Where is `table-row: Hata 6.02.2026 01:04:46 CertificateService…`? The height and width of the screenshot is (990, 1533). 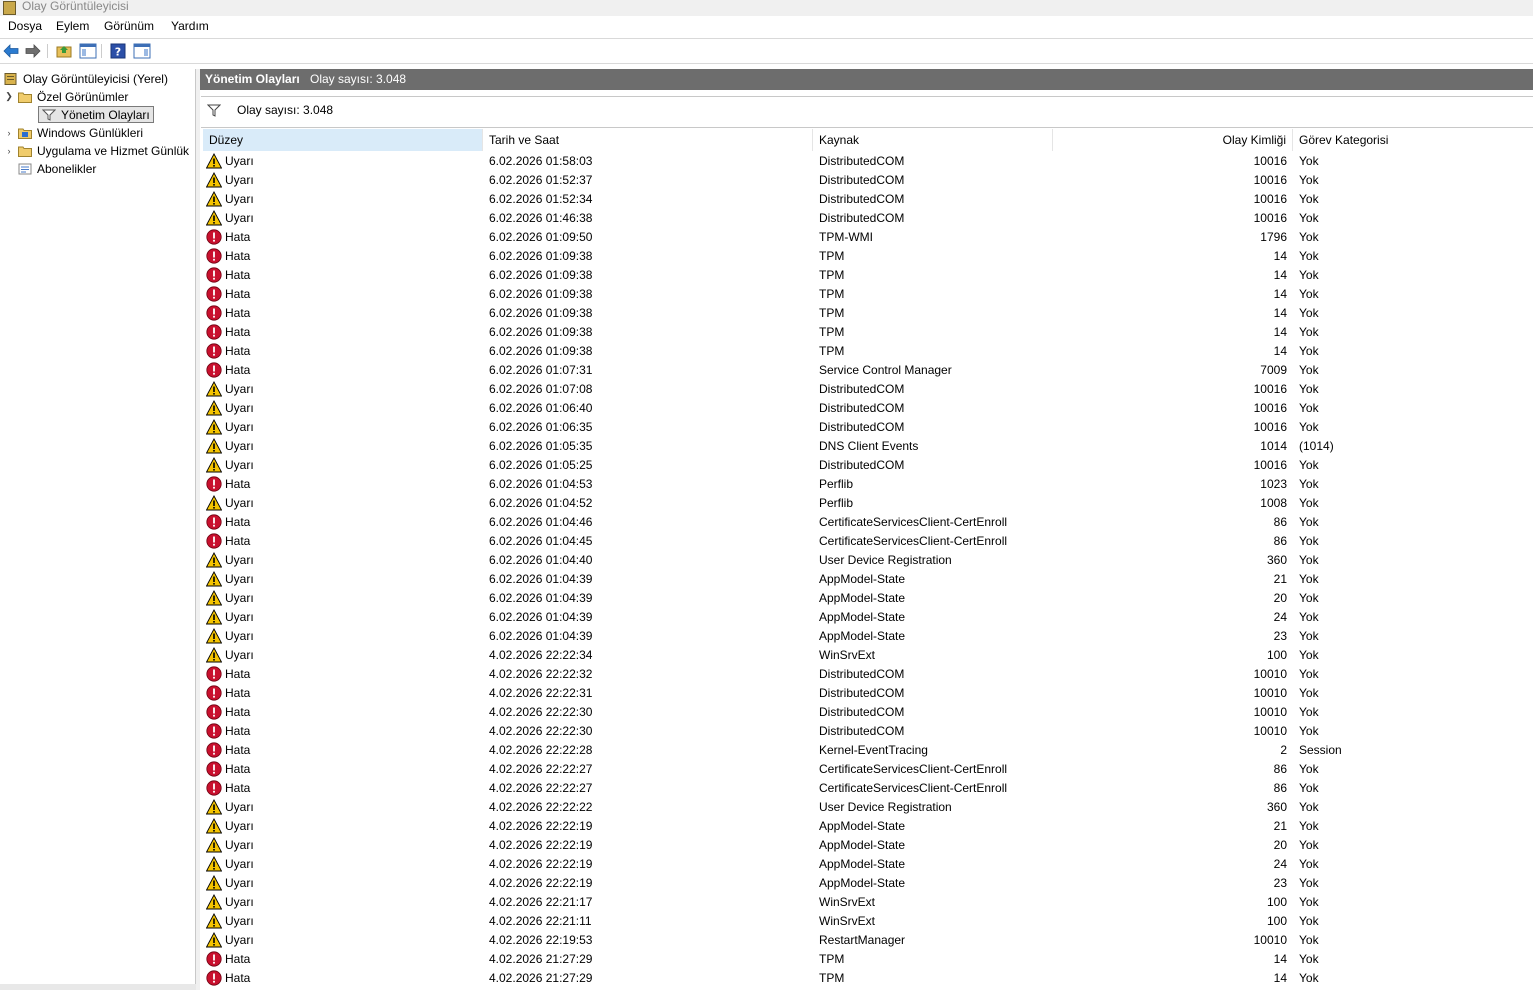 table-row: Hata 6.02.2026 01:04:46 CertificateService… is located at coordinates (868, 522).